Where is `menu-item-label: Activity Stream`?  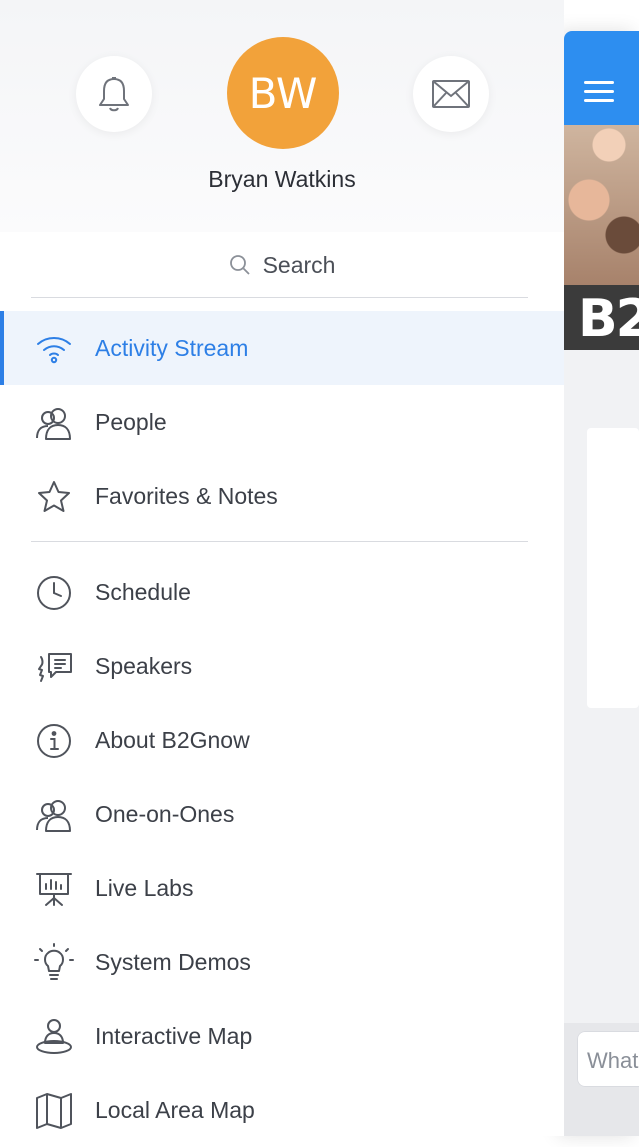 menu-item-label: Activity Stream is located at coordinates (172, 348).